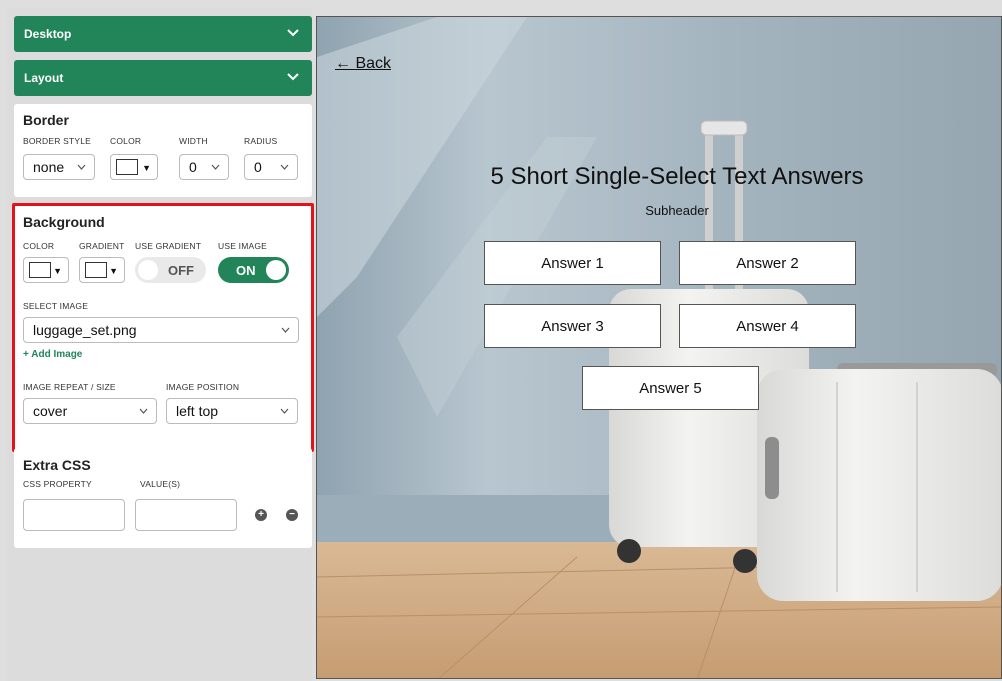  I want to click on answer-option-5: Answer 5, so click(670, 388).